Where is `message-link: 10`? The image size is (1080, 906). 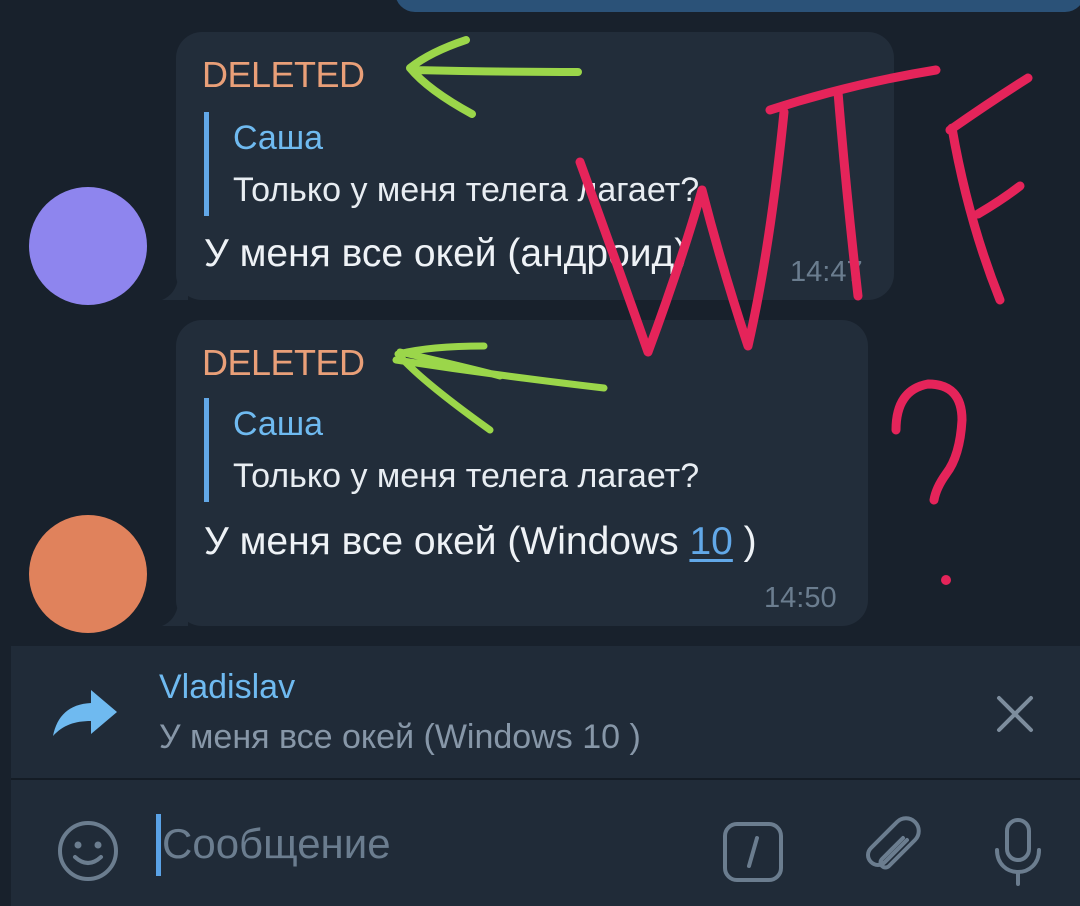
message-link: 10 is located at coordinates (710, 541).